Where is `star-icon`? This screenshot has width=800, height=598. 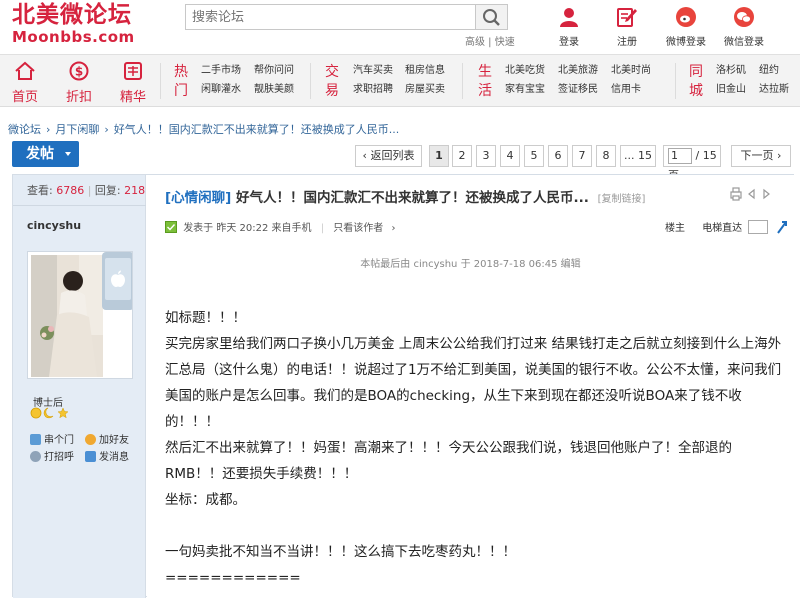
star-icon is located at coordinates (63, 413).